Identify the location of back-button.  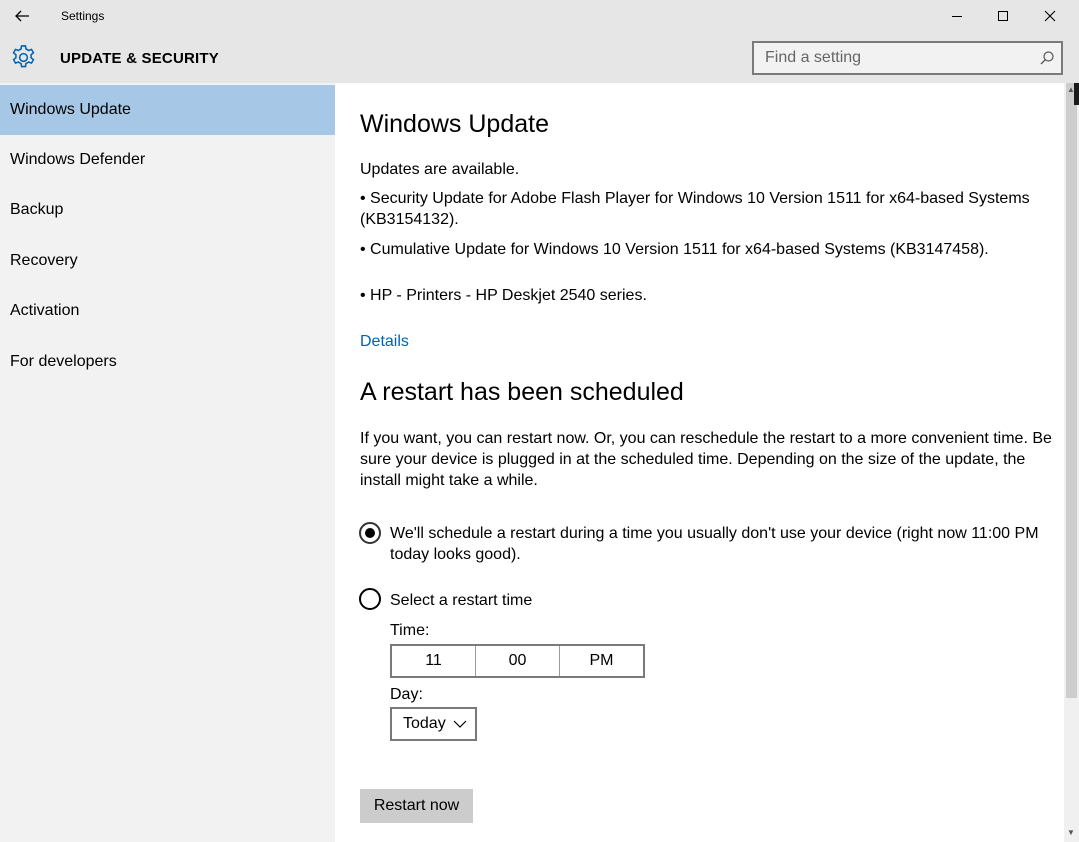
(22, 16).